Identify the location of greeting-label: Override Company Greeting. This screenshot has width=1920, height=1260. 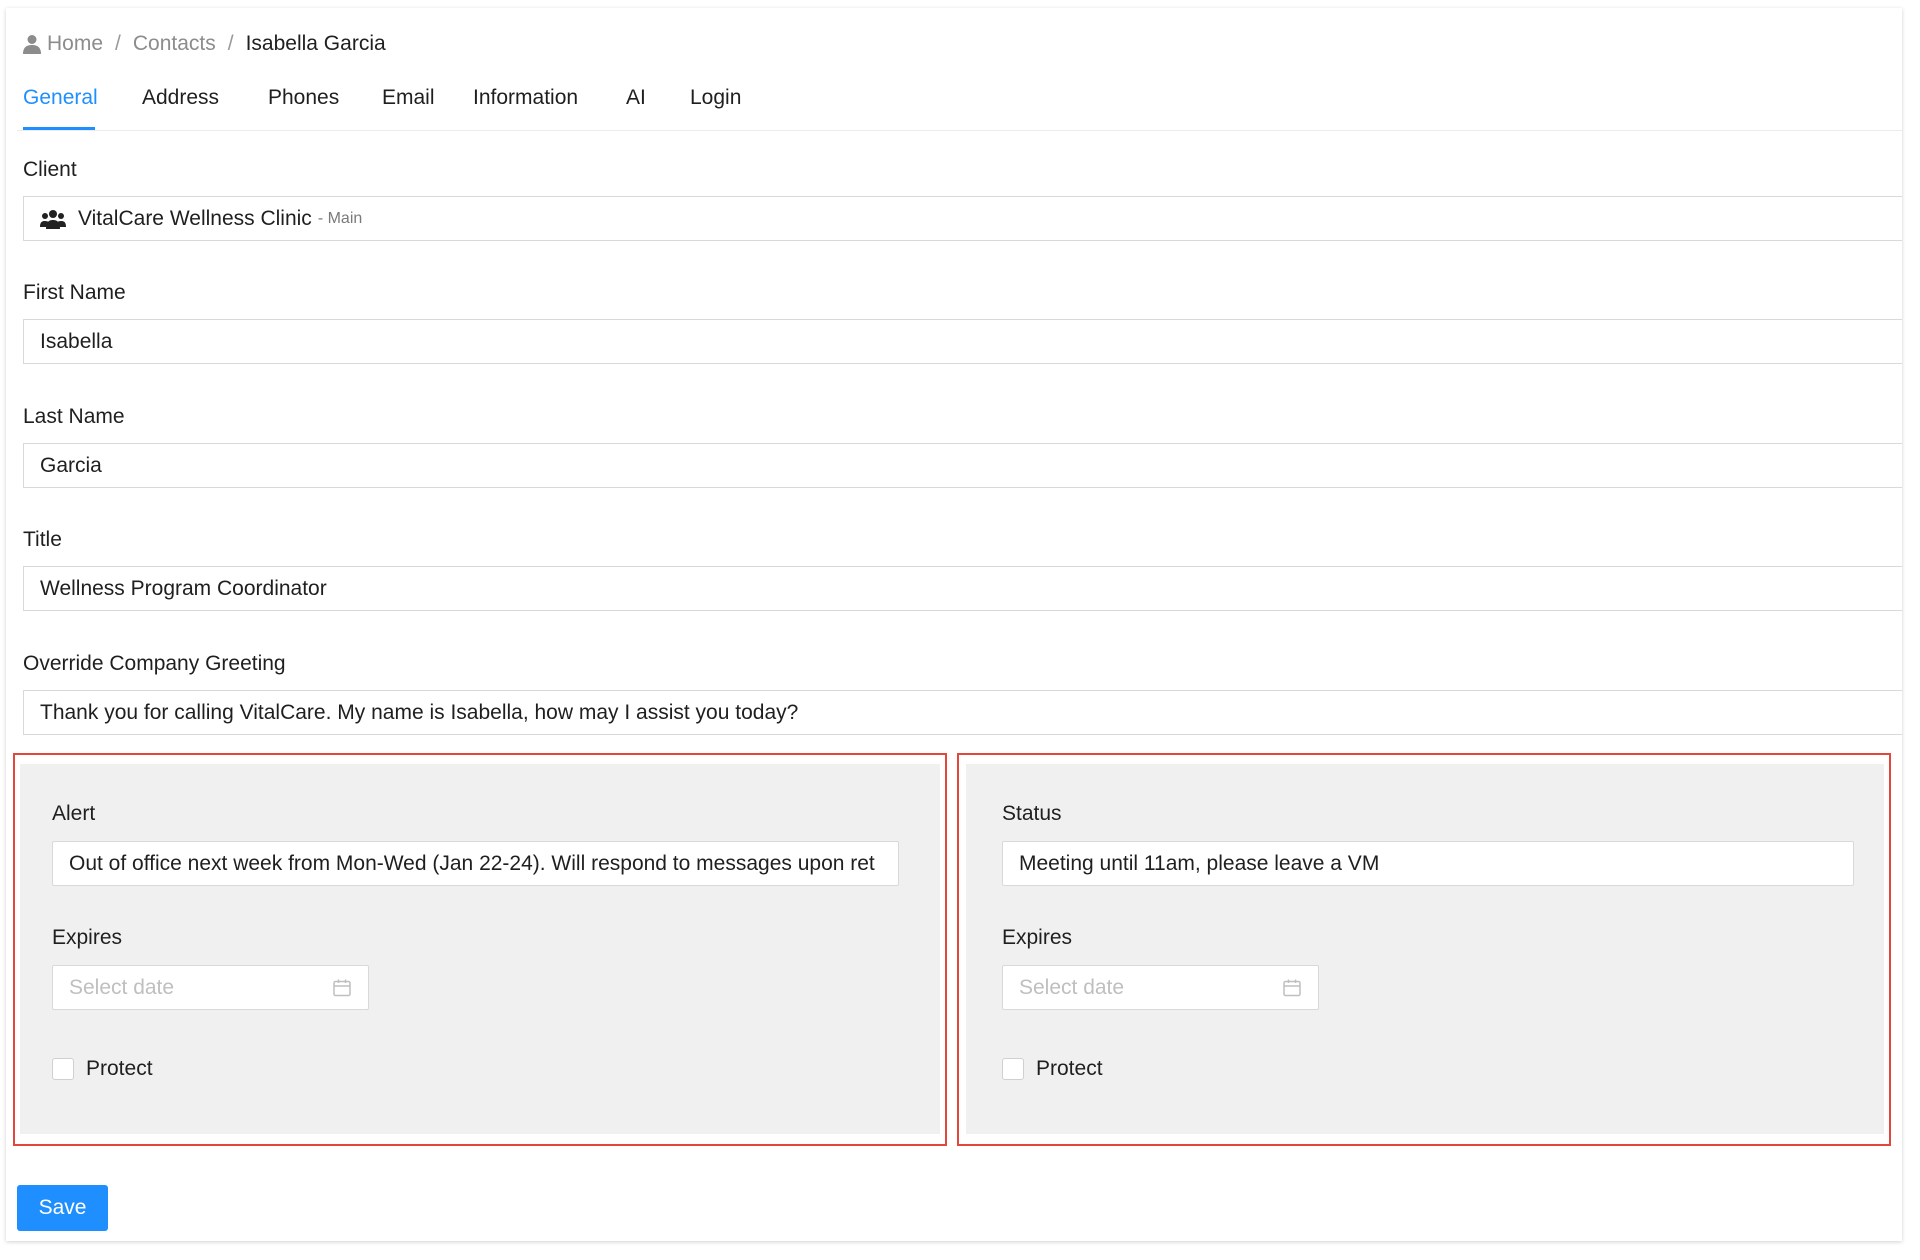
(154, 663).